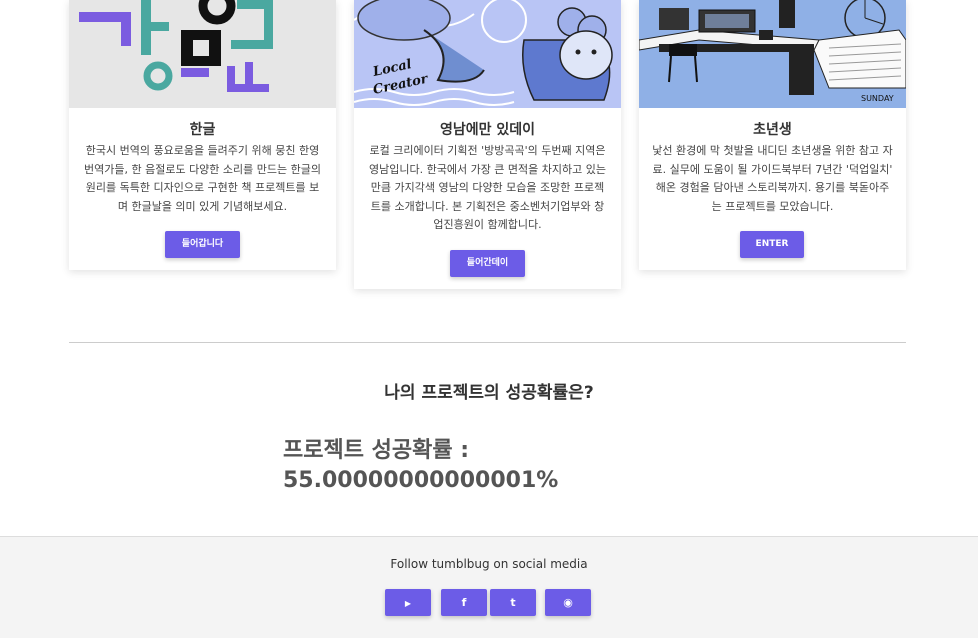 The height and width of the screenshot is (638, 978). Describe the element at coordinates (487, 129) in the screenshot. I see `card-title: 영남에만 있데이` at that location.